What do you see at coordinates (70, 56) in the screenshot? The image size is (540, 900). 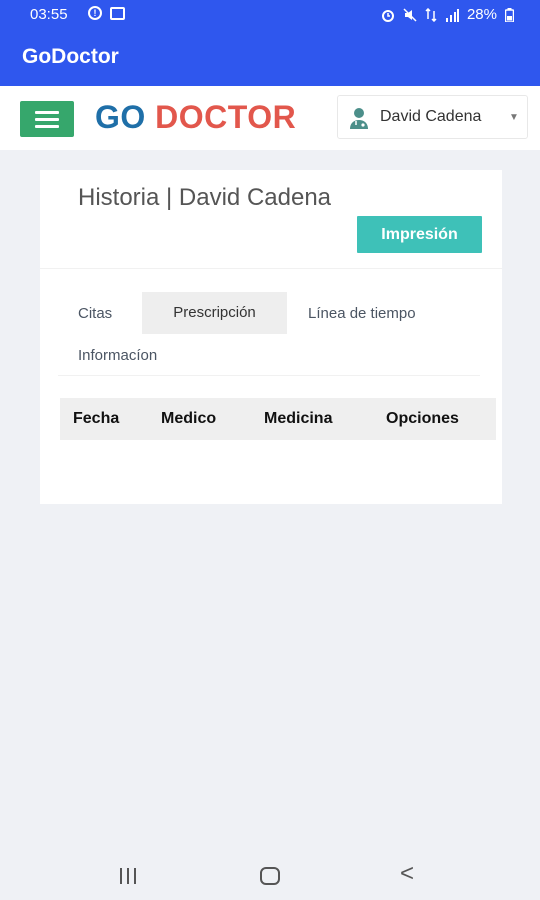 I see `app-title: GoDoctor` at bounding box center [70, 56].